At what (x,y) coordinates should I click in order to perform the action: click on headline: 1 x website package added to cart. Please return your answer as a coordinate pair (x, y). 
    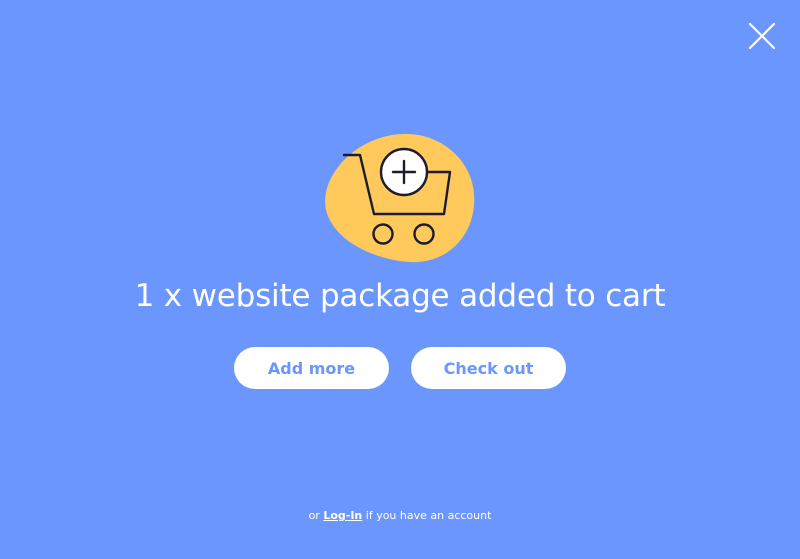
    Looking at the image, I should click on (400, 296).